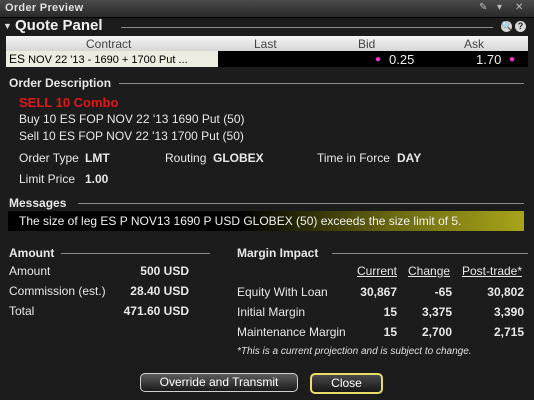 This screenshot has width=534, height=400. I want to click on margin-section: Margin Impact, so click(381, 253).